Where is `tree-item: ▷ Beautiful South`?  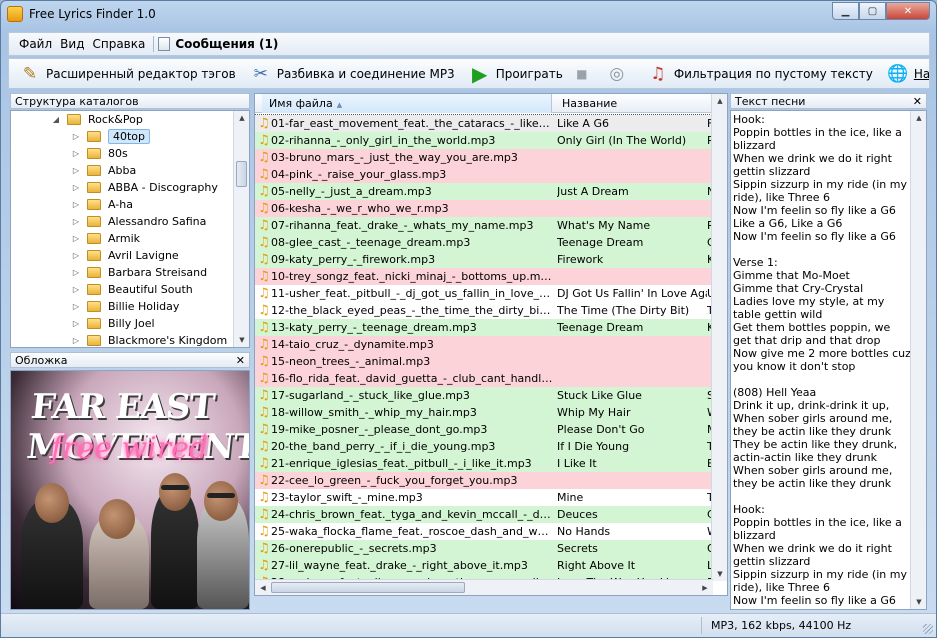 tree-item: ▷ Beautiful South is located at coordinates (160, 289).